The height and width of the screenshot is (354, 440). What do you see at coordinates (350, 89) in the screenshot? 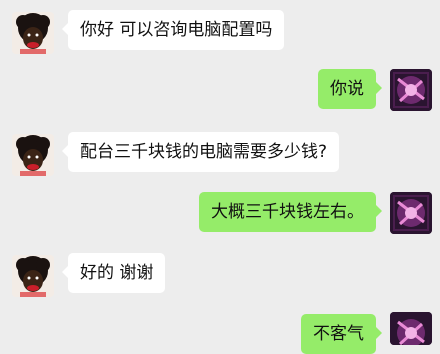
I see `message-bubble-outgoing: 你说` at bounding box center [350, 89].